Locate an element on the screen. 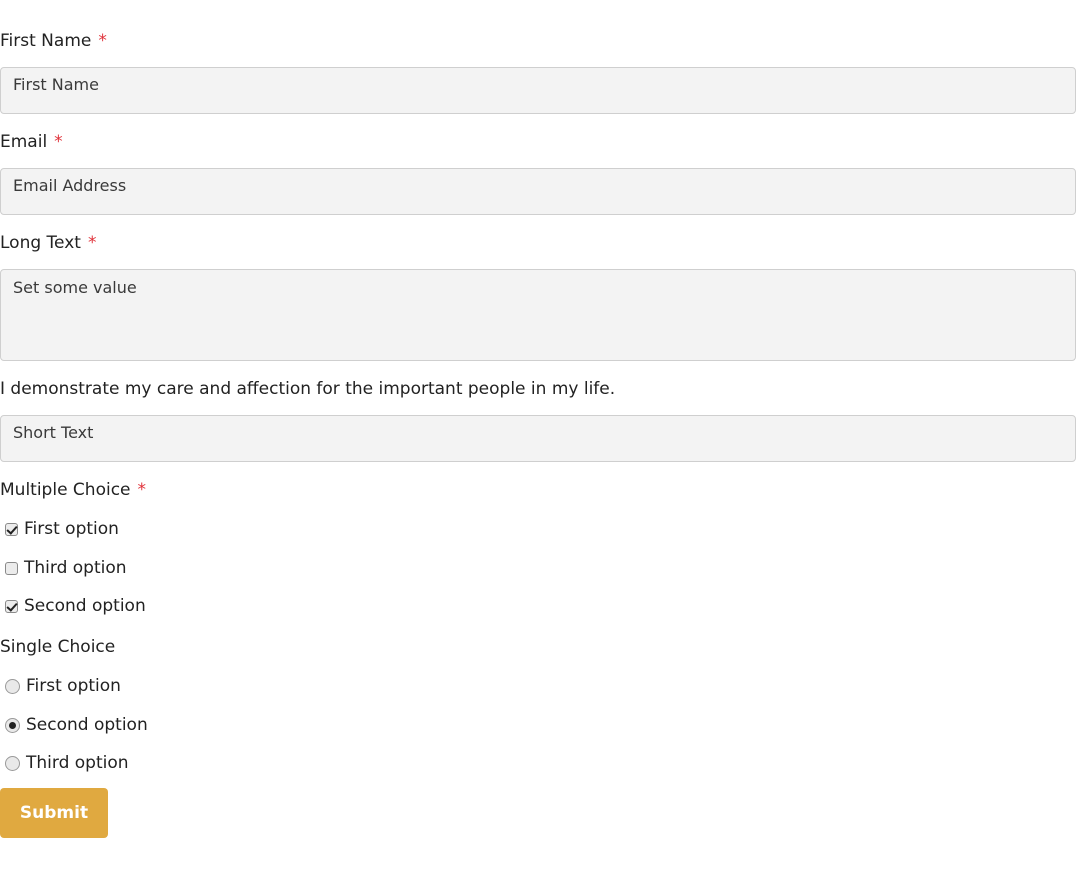 The width and height of the screenshot is (1076, 876). checkbox-option-1: First option is located at coordinates (62, 529).